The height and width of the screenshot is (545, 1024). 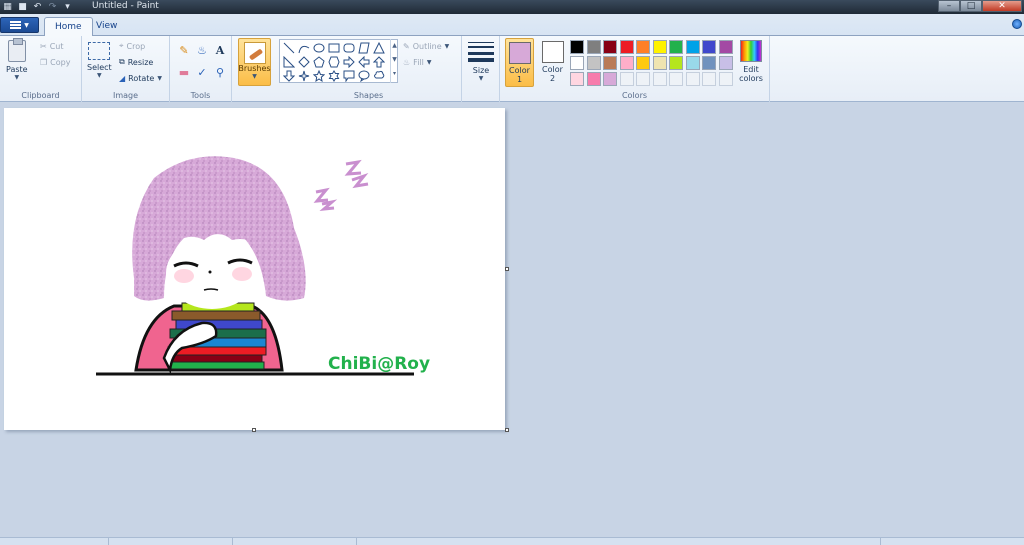 What do you see at coordinates (17, 59) in the screenshot?
I see `paste-button: Paste ▼` at bounding box center [17, 59].